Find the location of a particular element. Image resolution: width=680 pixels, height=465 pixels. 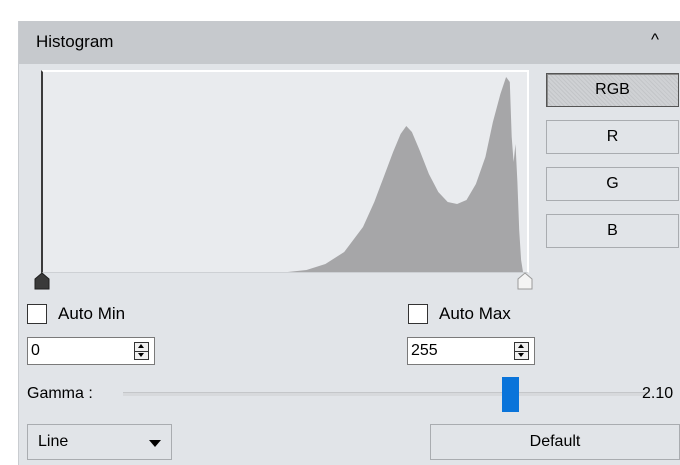

channel-b-button: B is located at coordinates (612, 231).